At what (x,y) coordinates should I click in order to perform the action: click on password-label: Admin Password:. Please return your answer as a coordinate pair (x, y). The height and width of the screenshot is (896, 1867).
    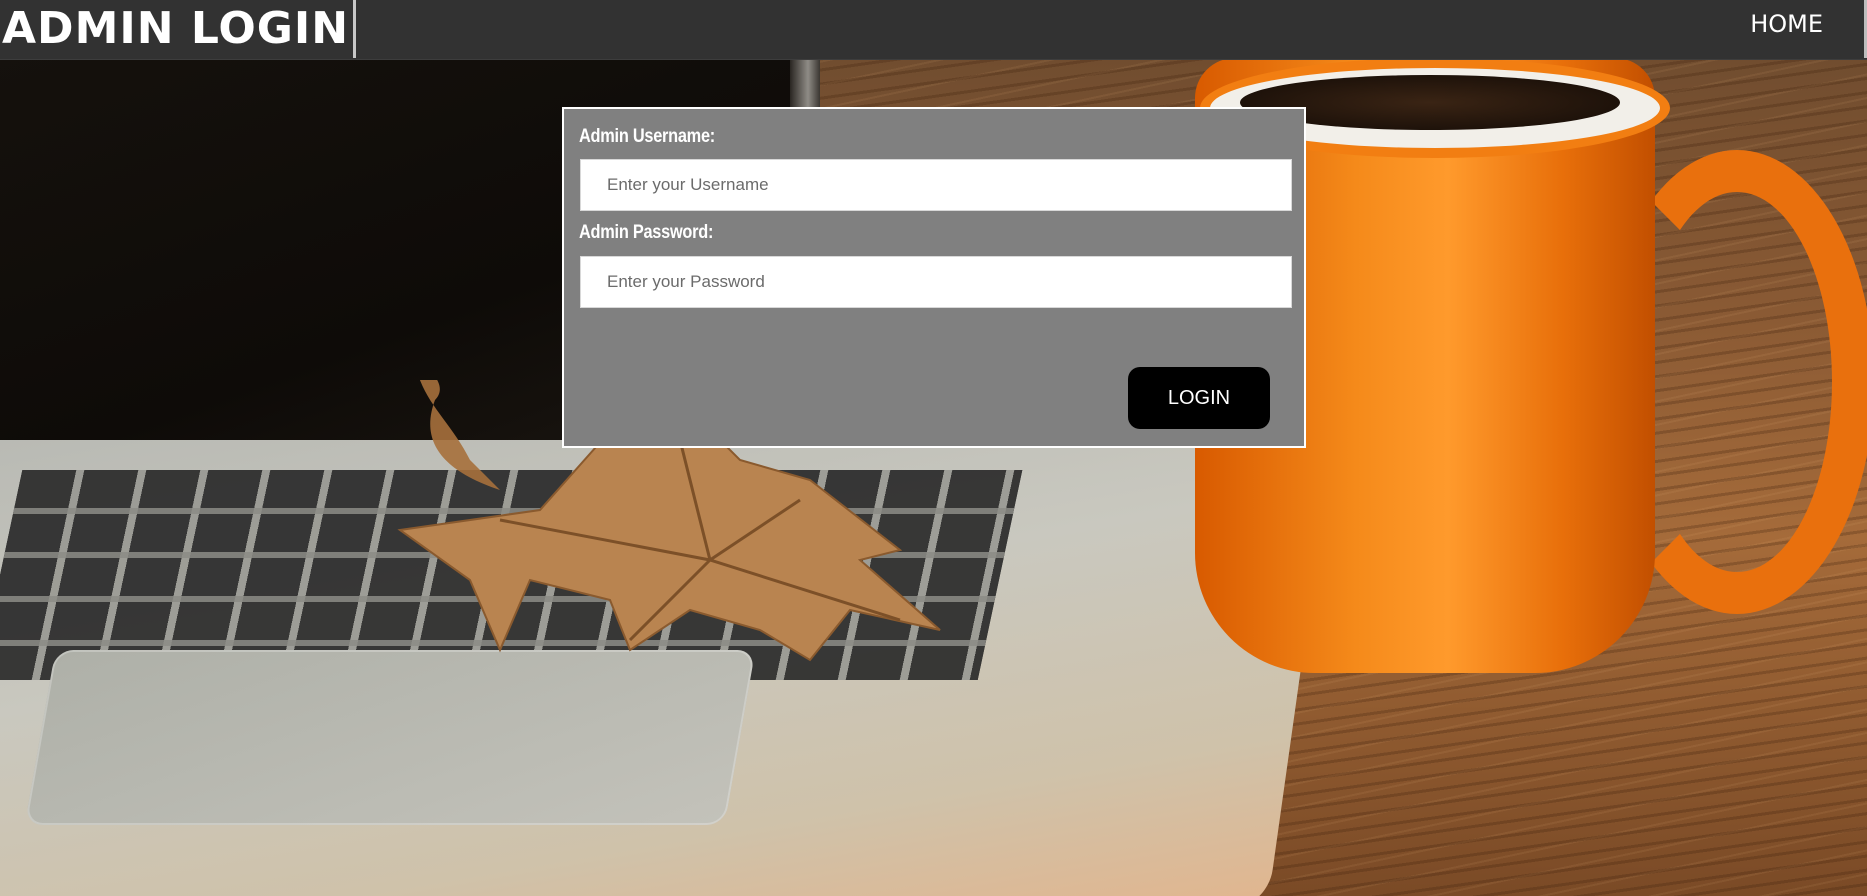
    Looking at the image, I should click on (646, 232).